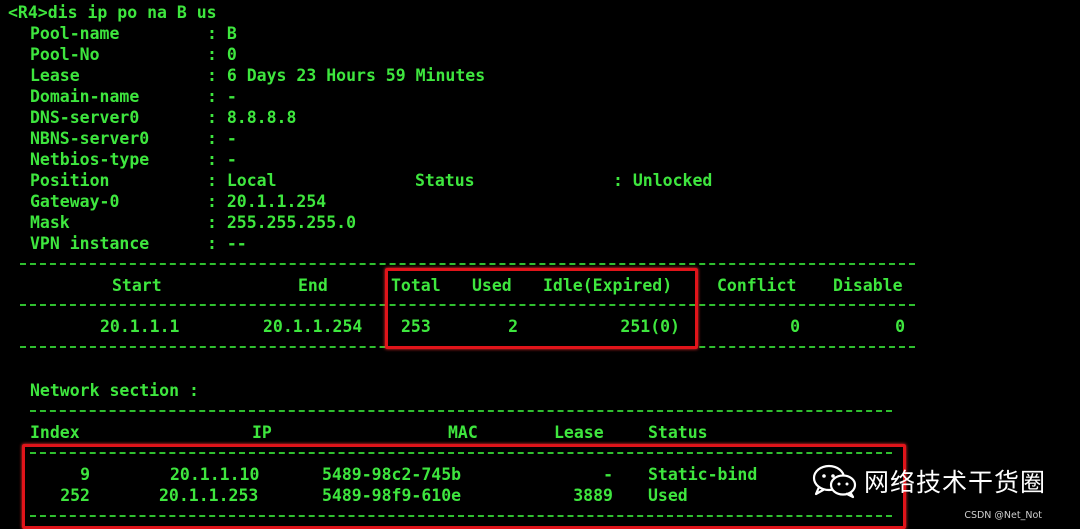 This screenshot has width=1080, height=529. I want to click on status-value: : Unlocked, so click(663, 180).